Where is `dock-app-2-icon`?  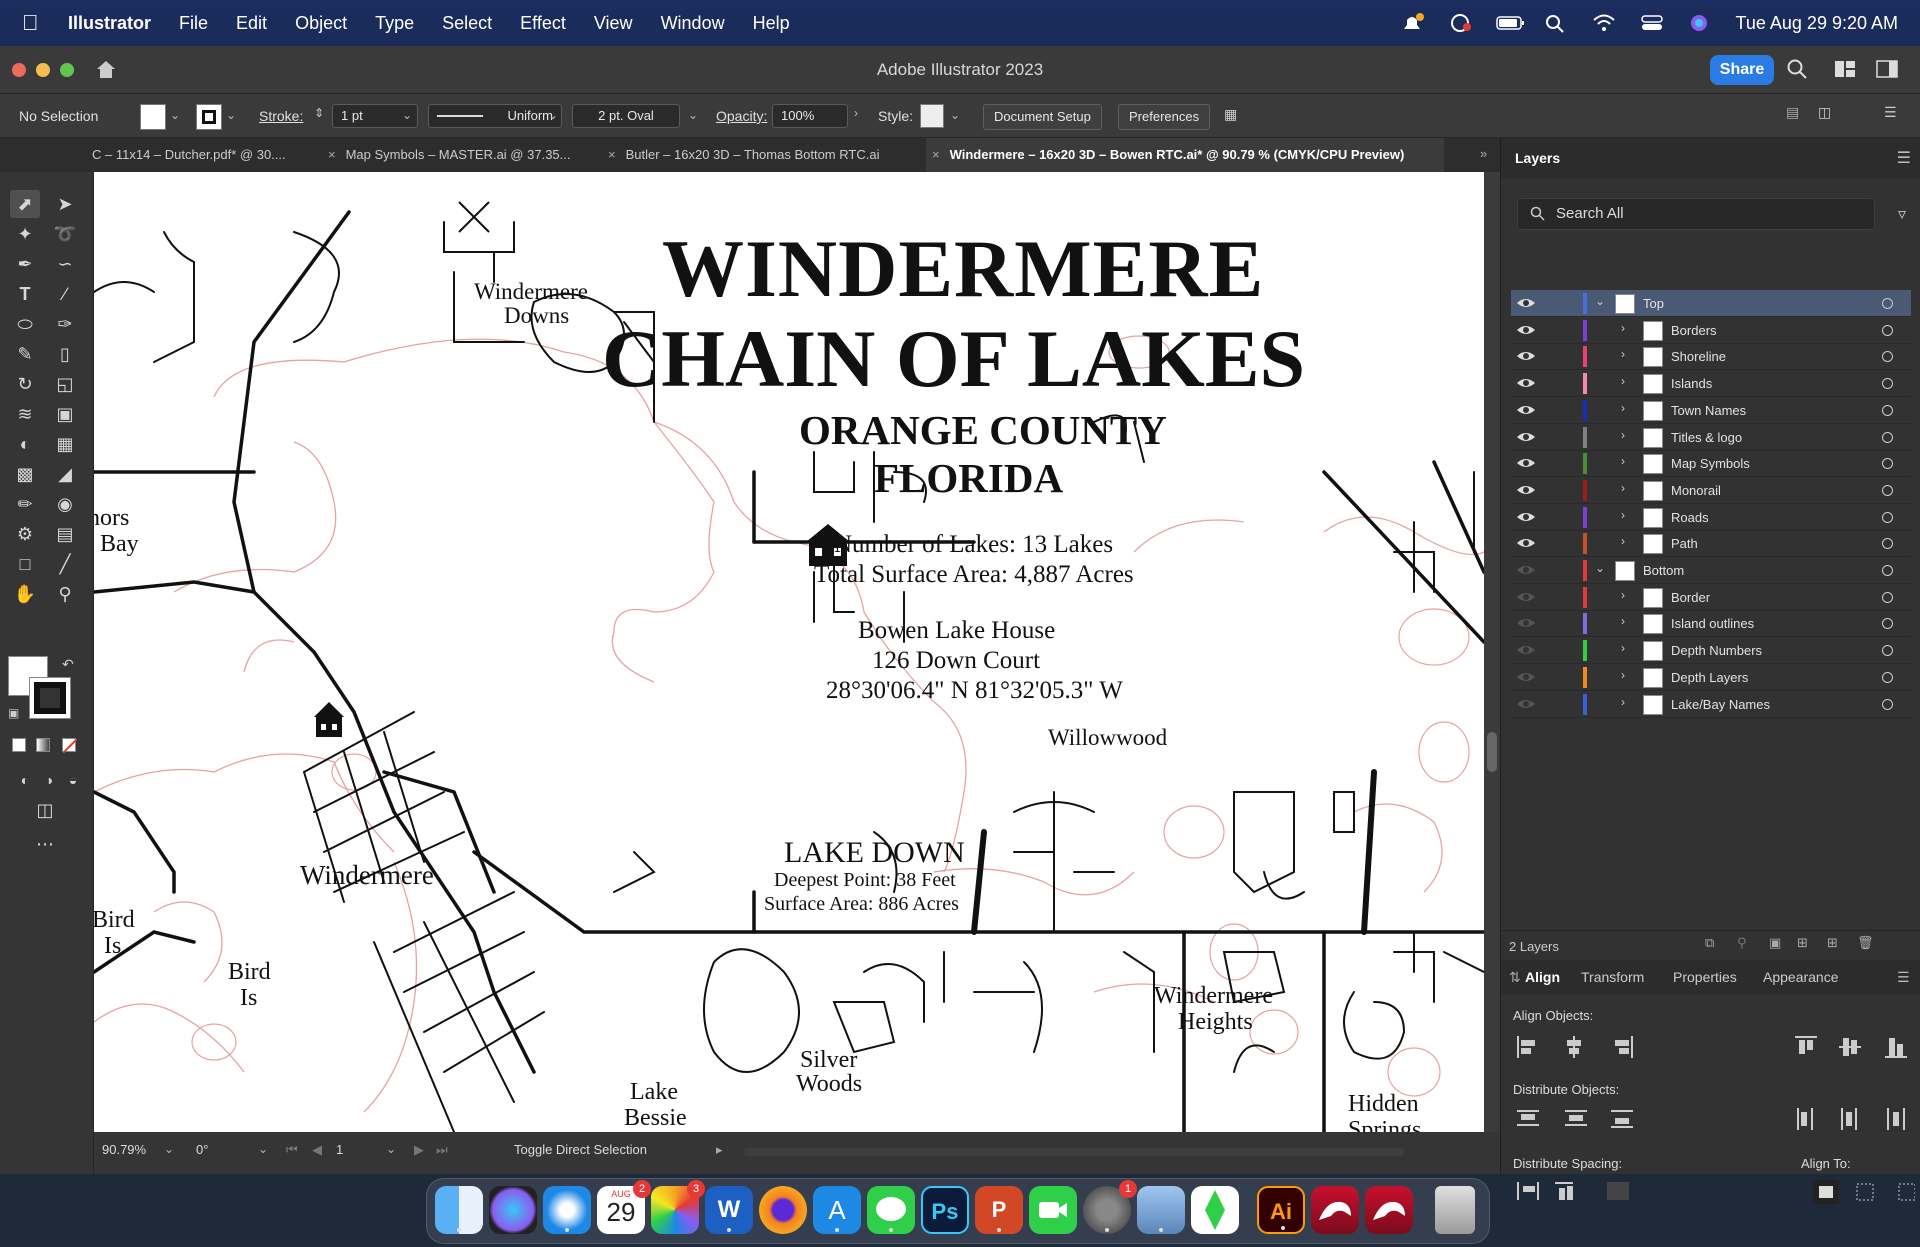 dock-app-2-icon is located at coordinates (1389, 1210).